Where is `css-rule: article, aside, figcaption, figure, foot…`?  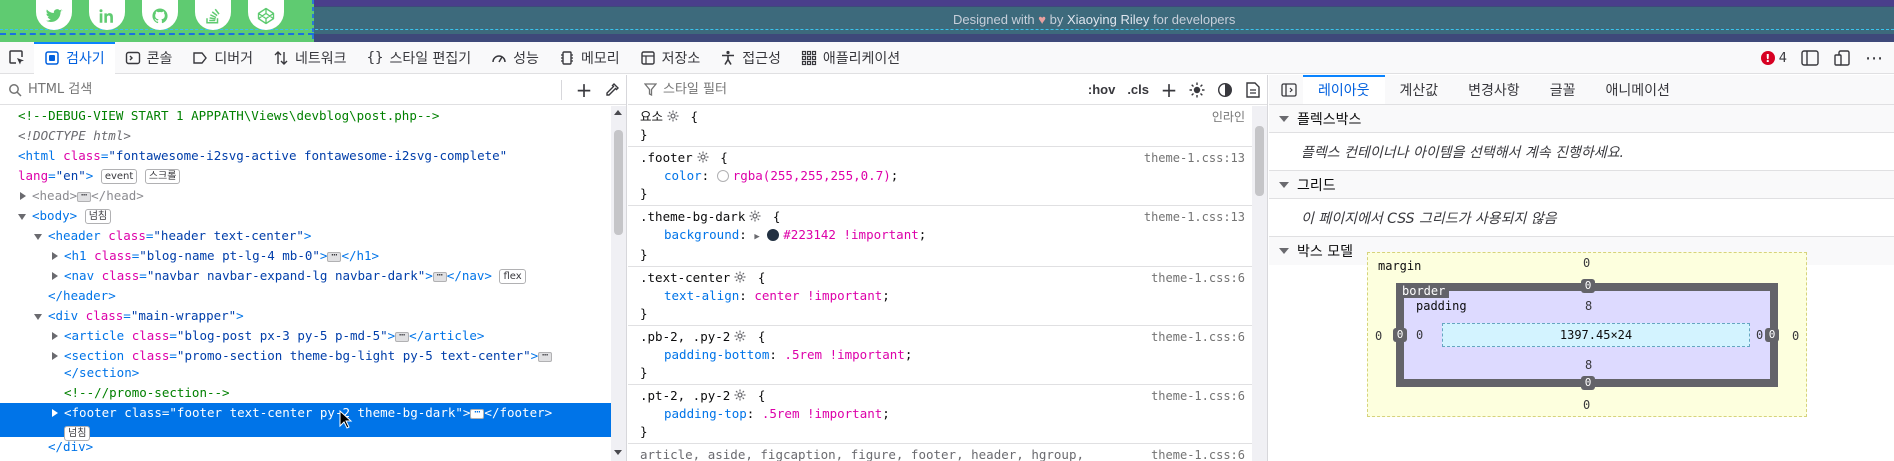 css-rule: article, aside, figcaption, figure, foot… is located at coordinates (940, 452).